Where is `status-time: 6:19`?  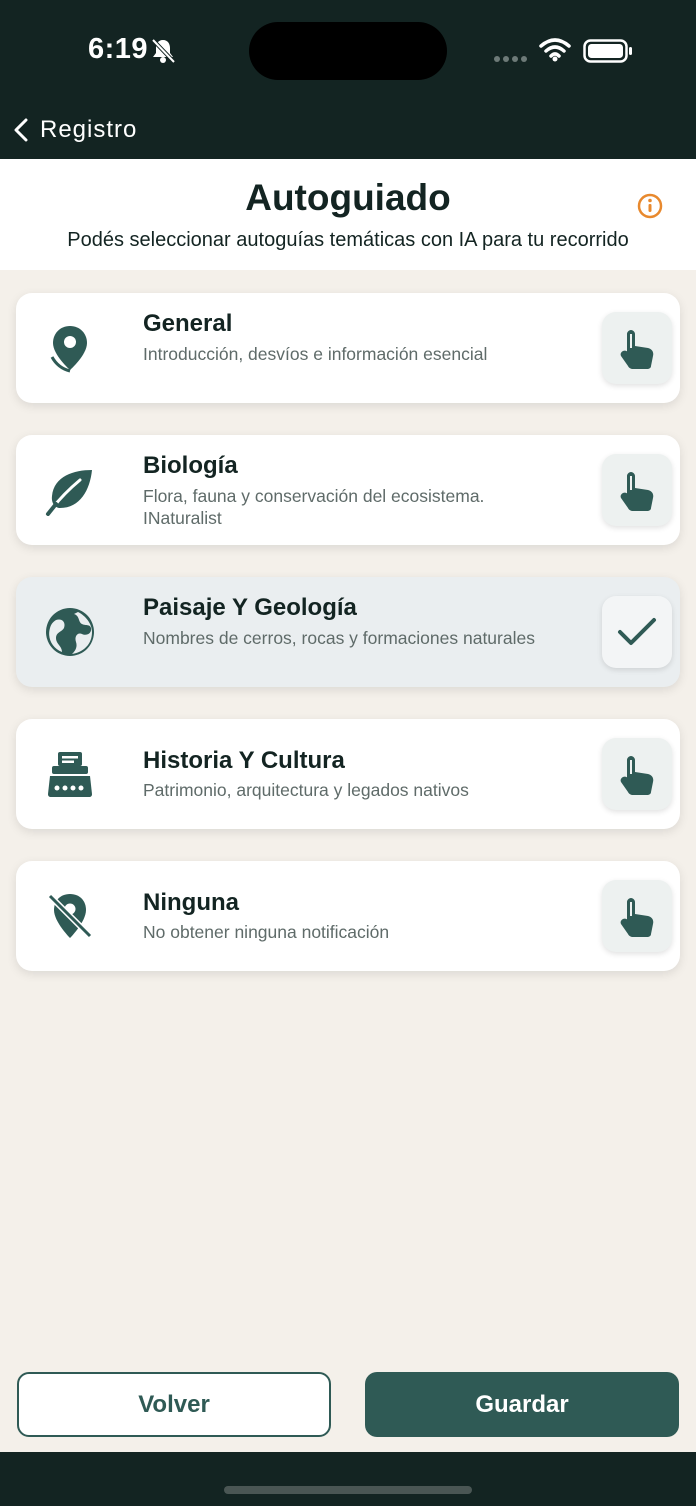 status-time: 6:19 is located at coordinates (118, 49).